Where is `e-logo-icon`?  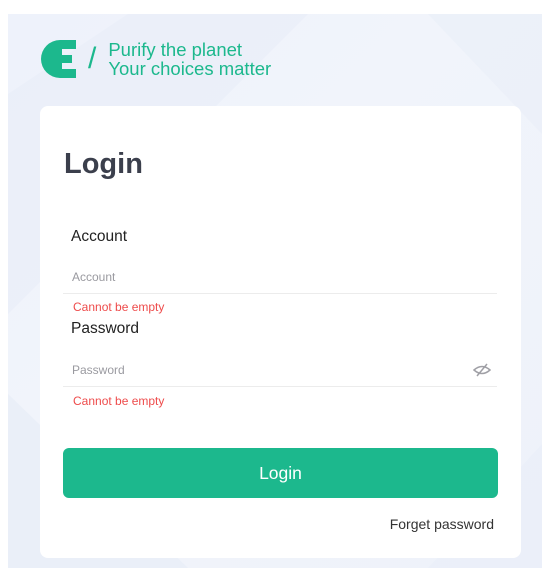
e-logo-icon is located at coordinates (58, 59).